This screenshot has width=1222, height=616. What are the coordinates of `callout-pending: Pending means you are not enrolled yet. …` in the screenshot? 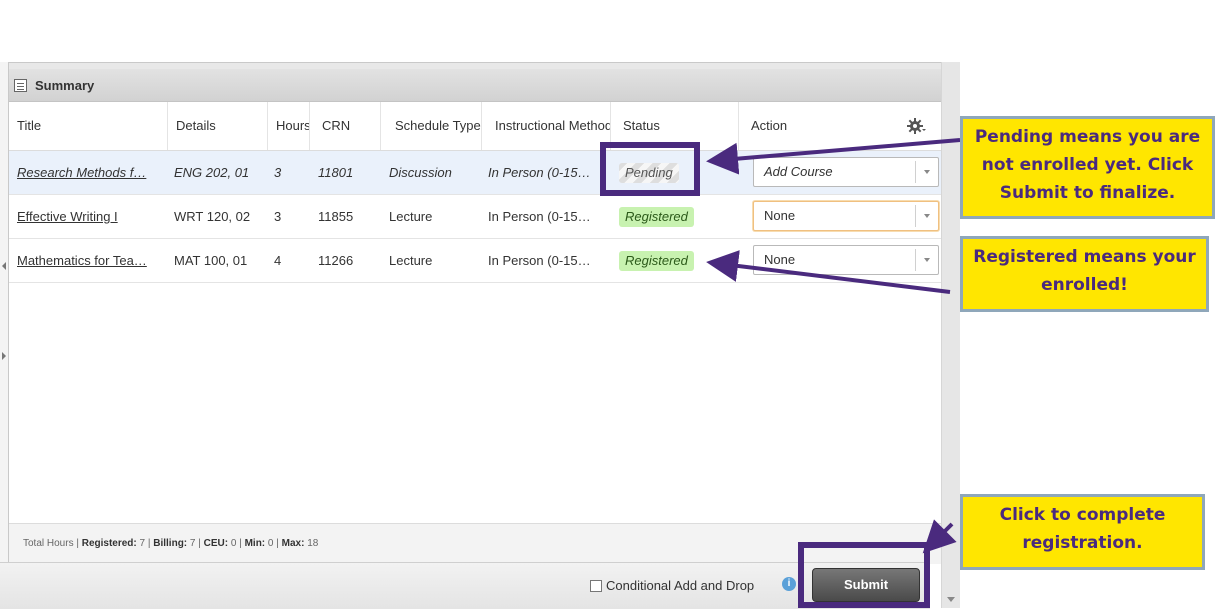 It's located at (1087, 167).